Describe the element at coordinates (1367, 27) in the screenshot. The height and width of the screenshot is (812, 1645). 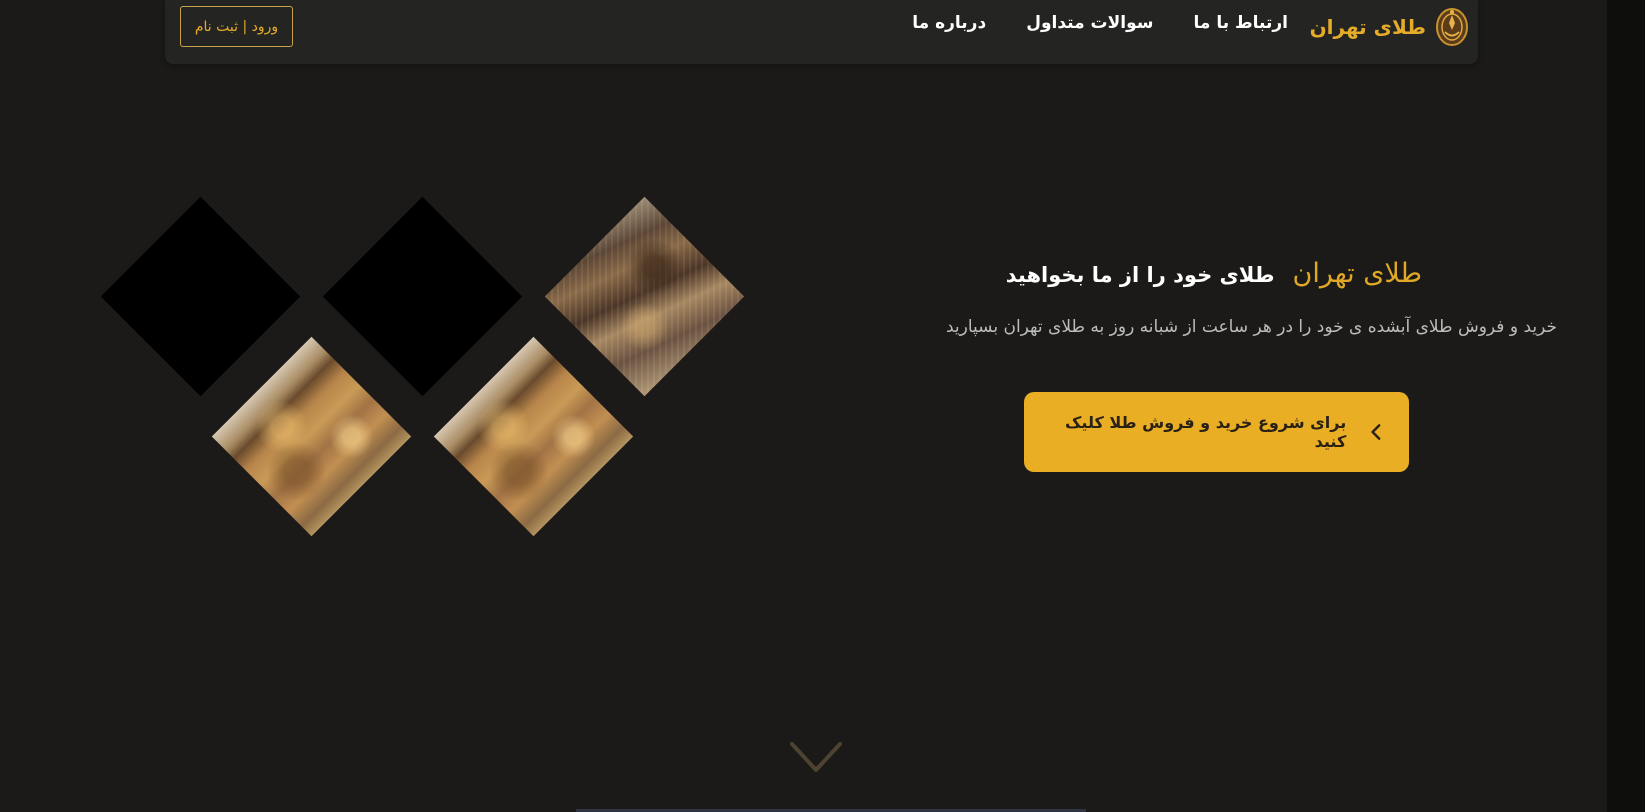
I see `brand-name: طلای تهران` at that location.